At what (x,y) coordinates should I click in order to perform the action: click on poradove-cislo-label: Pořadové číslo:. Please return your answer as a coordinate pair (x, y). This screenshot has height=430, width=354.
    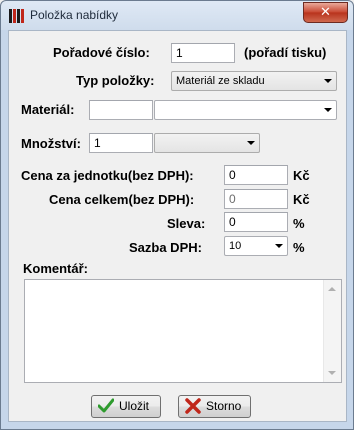
    Looking at the image, I should click on (101, 52).